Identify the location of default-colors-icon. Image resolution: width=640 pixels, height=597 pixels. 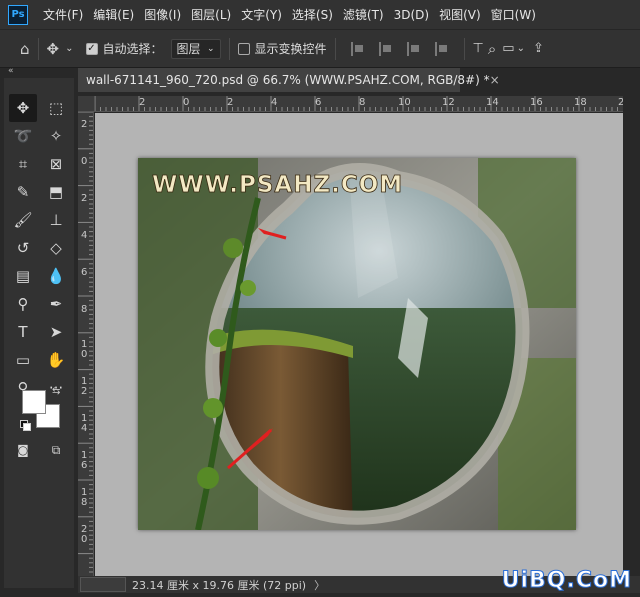
(25, 425).